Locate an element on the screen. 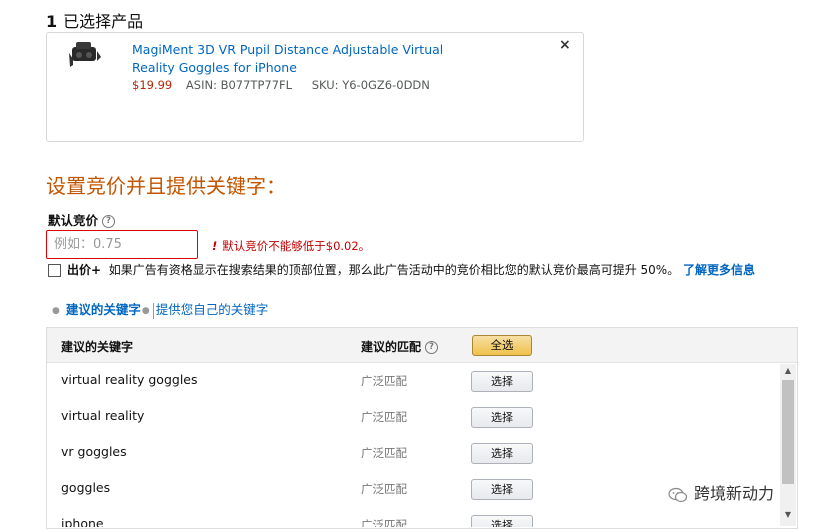 The height and width of the screenshot is (530, 830). wechat-icon is located at coordinates (678, 494).